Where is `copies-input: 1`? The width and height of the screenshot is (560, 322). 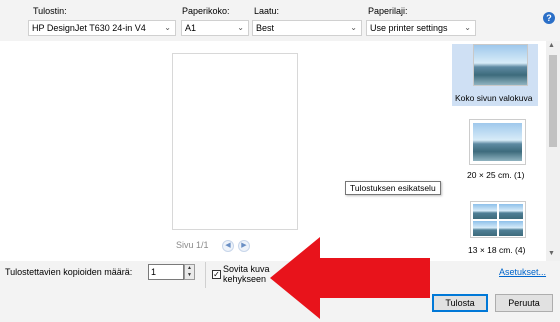 copies-input: 1 is located at coordinates (166, 272).